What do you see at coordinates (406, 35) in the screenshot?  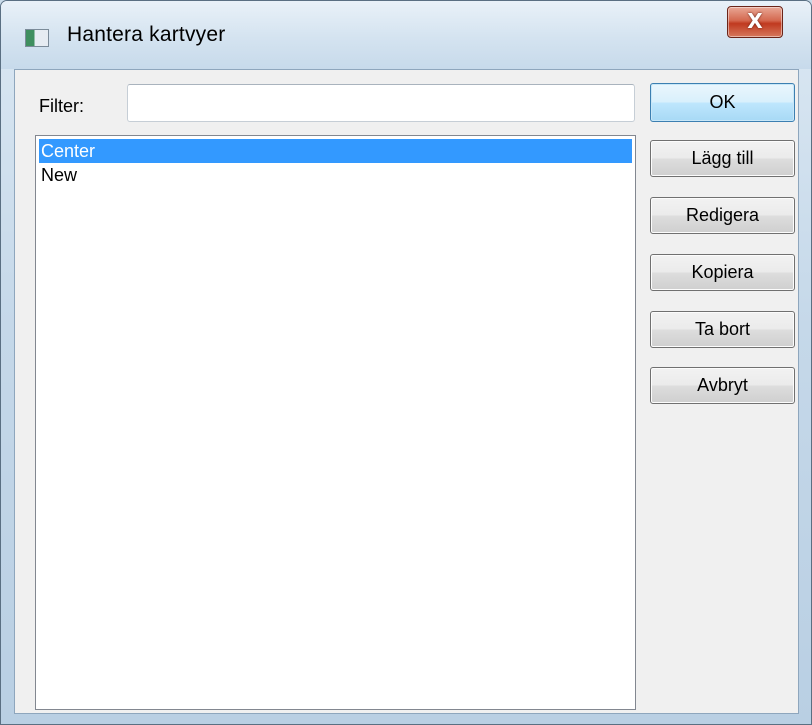 I see `title-bar: Hantera kartvyer X` at bounding box center [406, 35].